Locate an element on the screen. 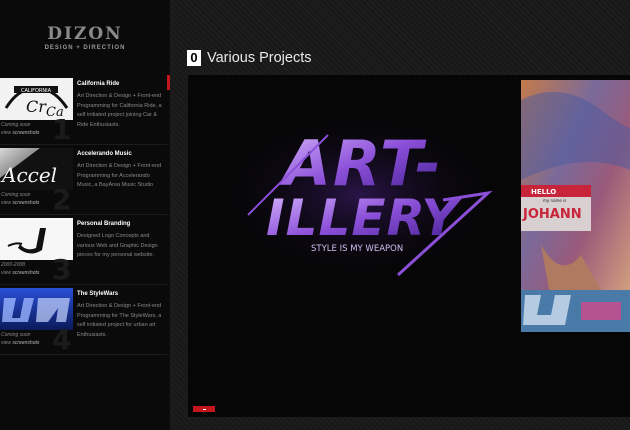 This screenshot has width=630, height=430. svg-text: Cr is located at coordinates (36, 106).